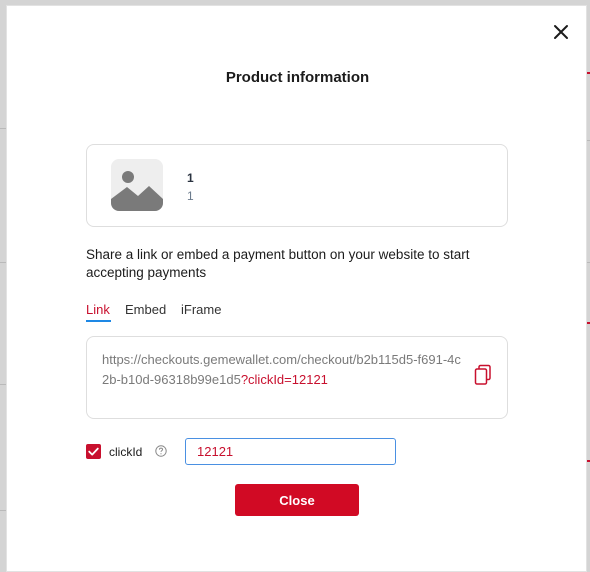  What do you see at coordinates (126, 452) in the screenshot?
I see `clickid-label: clickId` at bounding box center [126, 452].